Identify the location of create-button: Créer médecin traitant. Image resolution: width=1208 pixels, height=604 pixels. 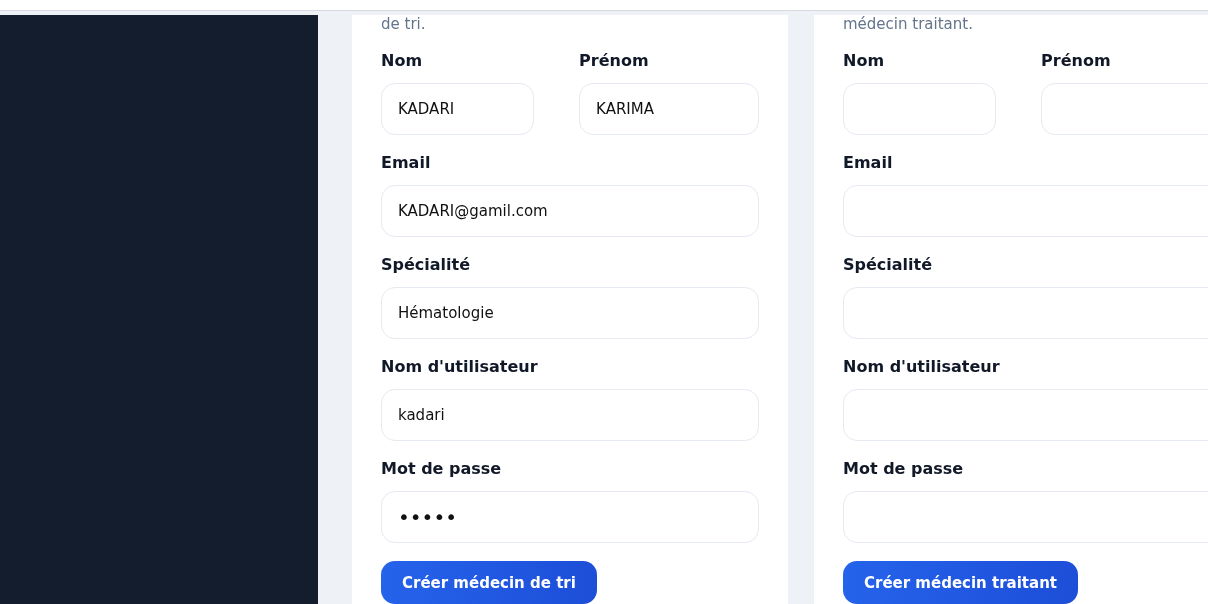
(960, 582).